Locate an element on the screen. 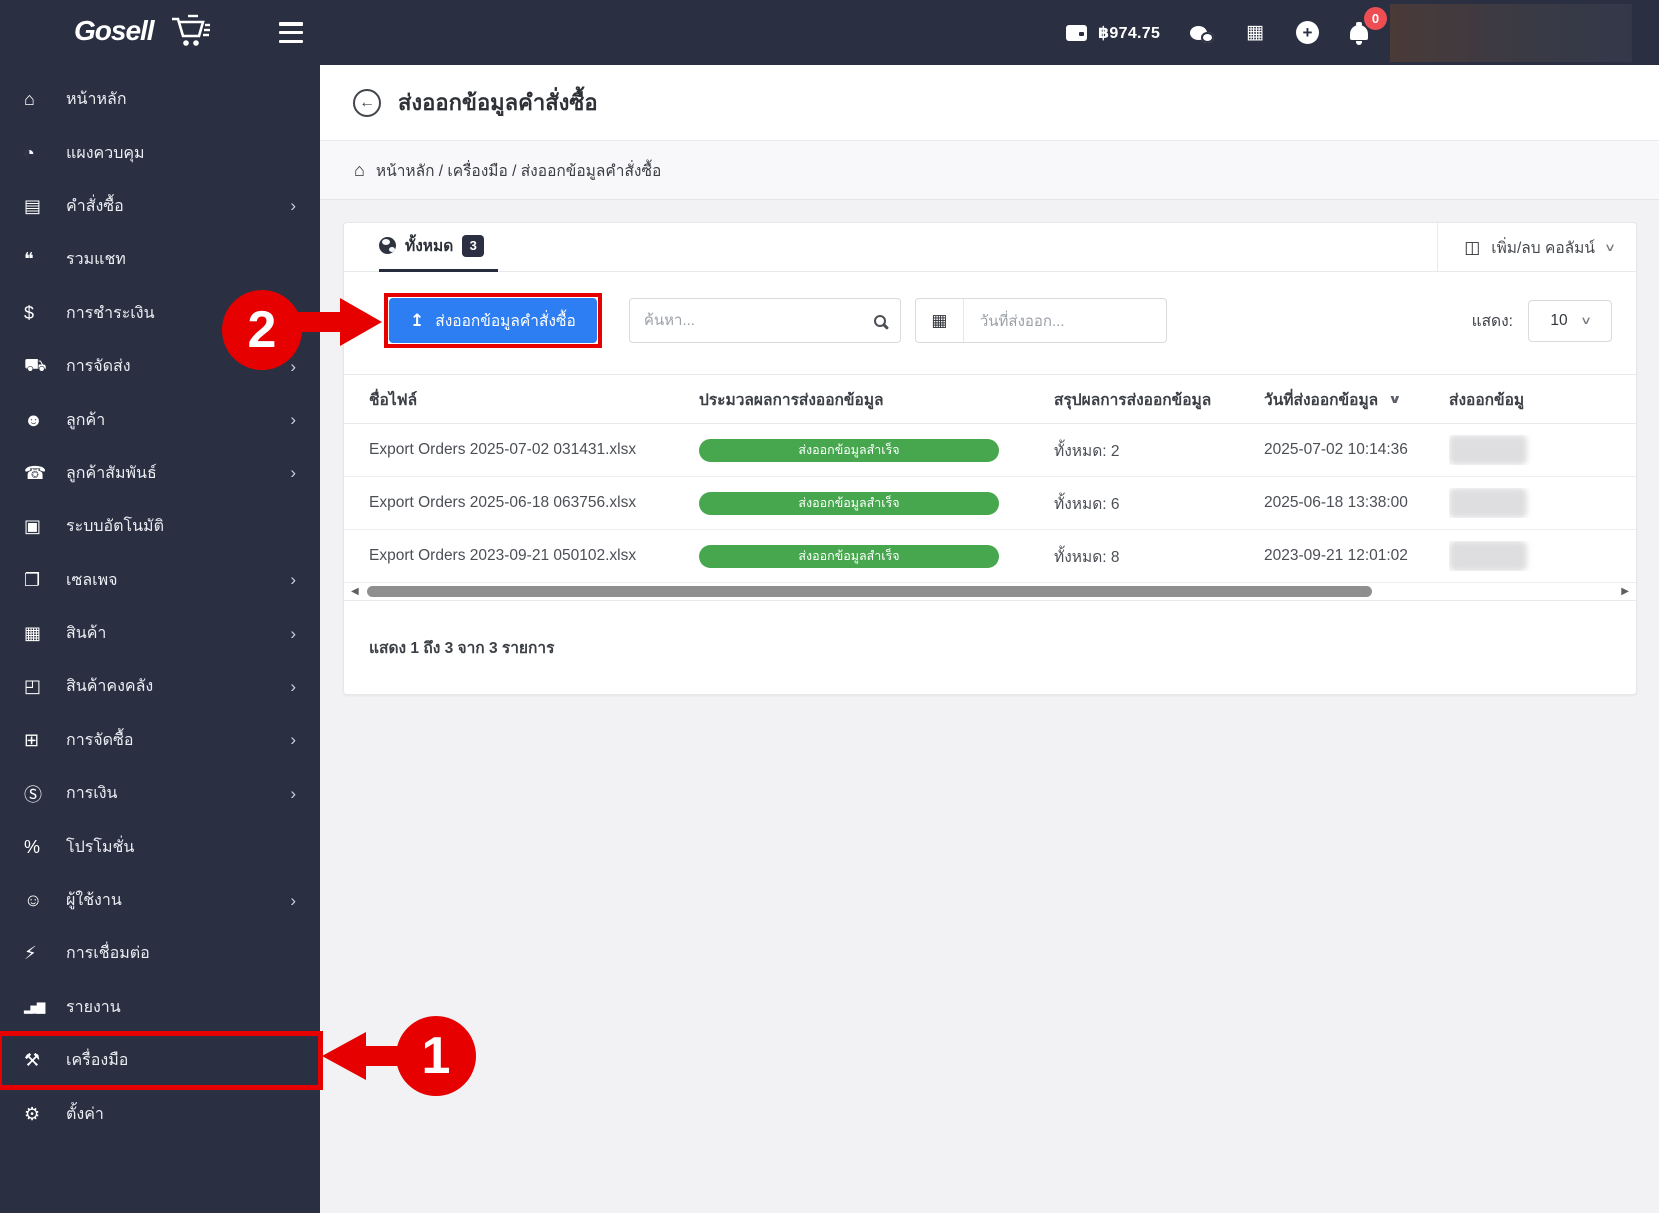  status-badge: ส่งออกข้อมูลสำเร็จ is located at coordinates (849, 450).